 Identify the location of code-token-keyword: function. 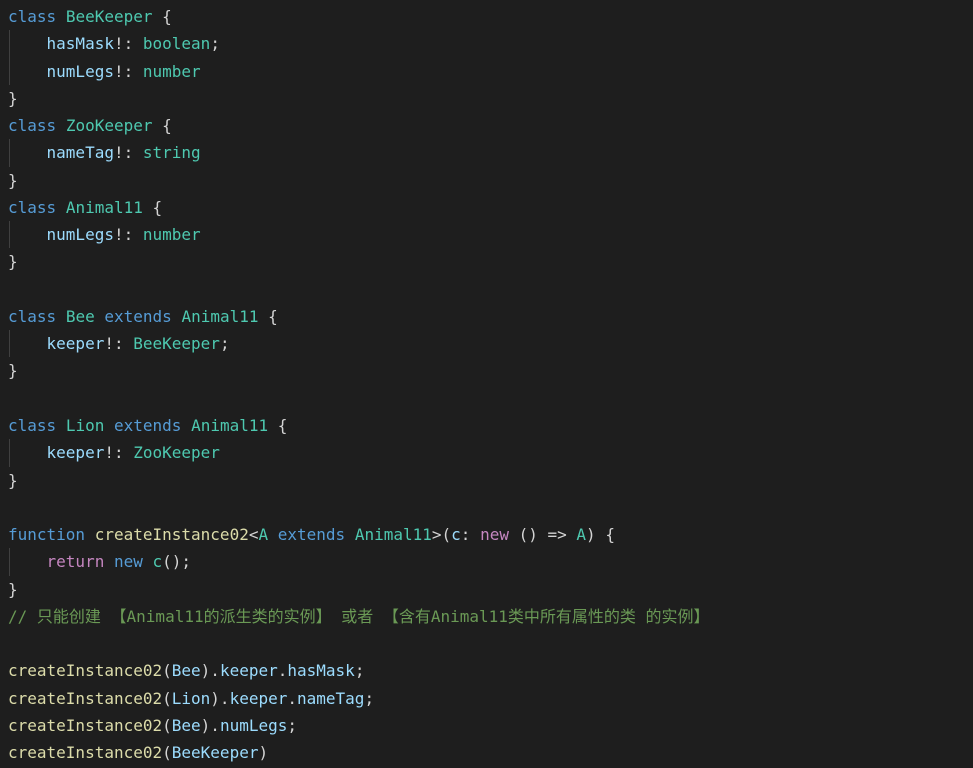
(47, 535).